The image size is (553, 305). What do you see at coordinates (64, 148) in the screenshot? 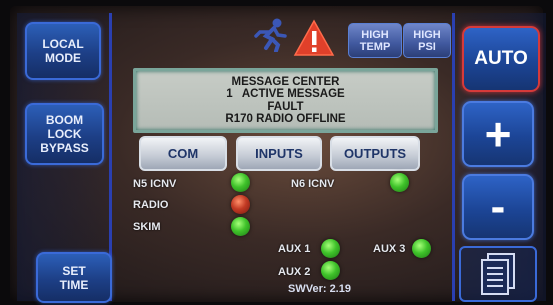
I see `boom-lock-bypass-label-line3: BYPASS` at bounding box center [64, 148].